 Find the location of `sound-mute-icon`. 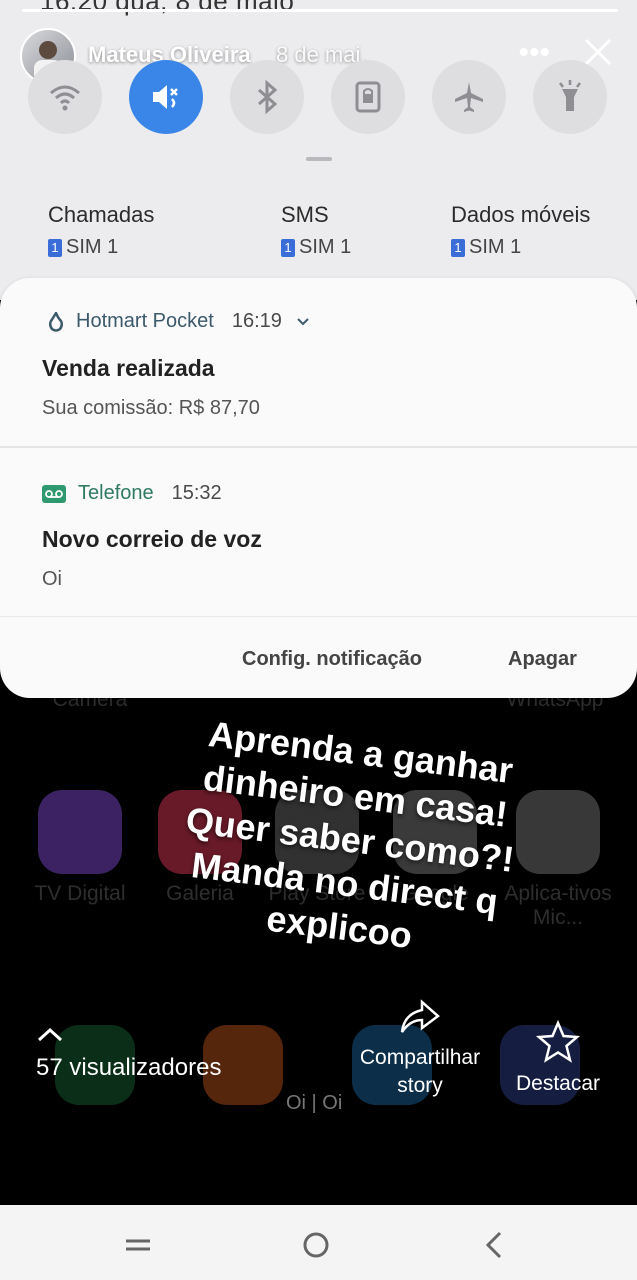

sound-mute-icon is located at coordinates (165, 97).